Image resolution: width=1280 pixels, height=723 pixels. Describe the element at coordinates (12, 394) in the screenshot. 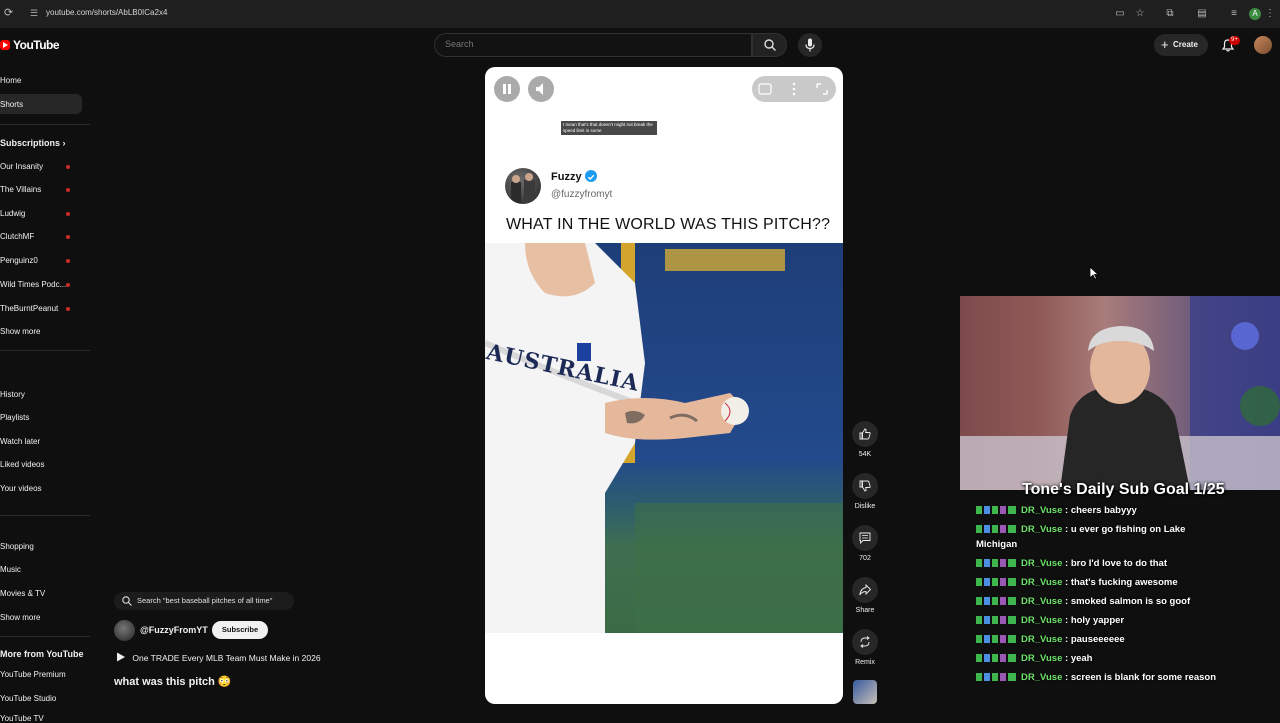

I see `sidebar-item-history: History` at that location.